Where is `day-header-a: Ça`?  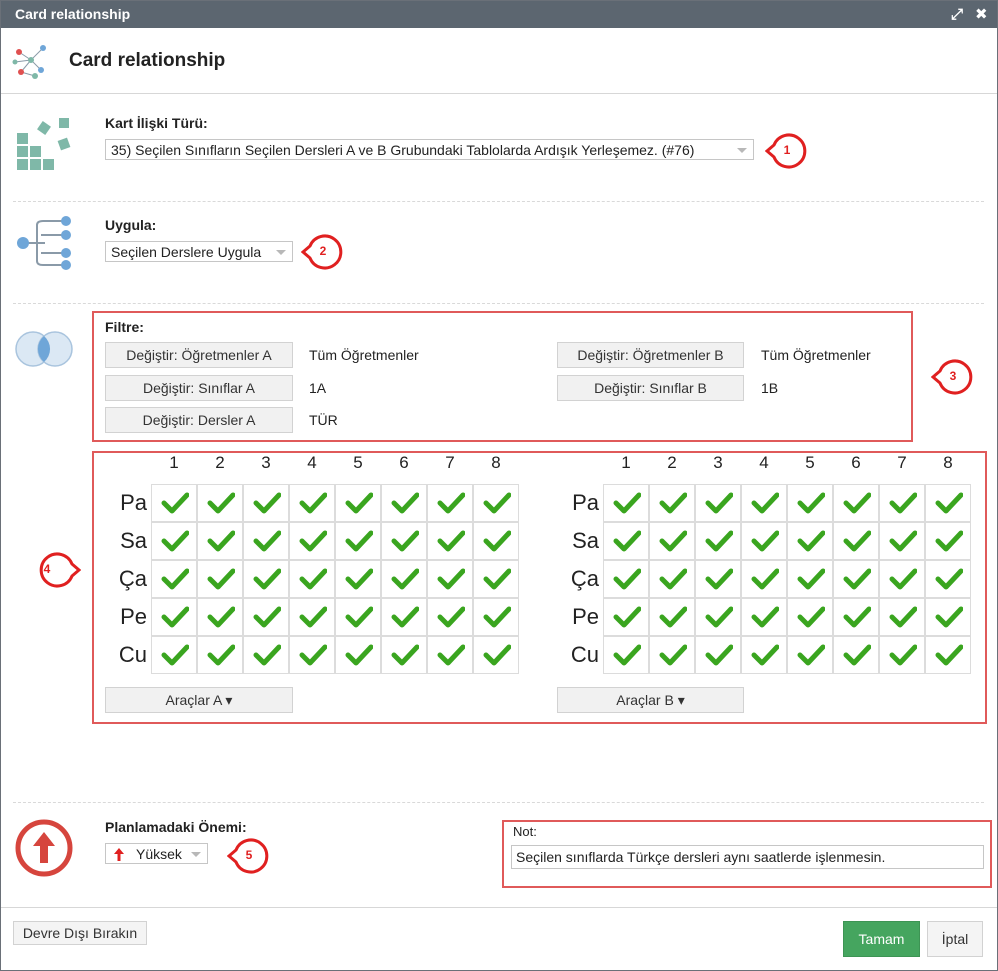 day-header-a: Ça is located at coordinates (127, 579).